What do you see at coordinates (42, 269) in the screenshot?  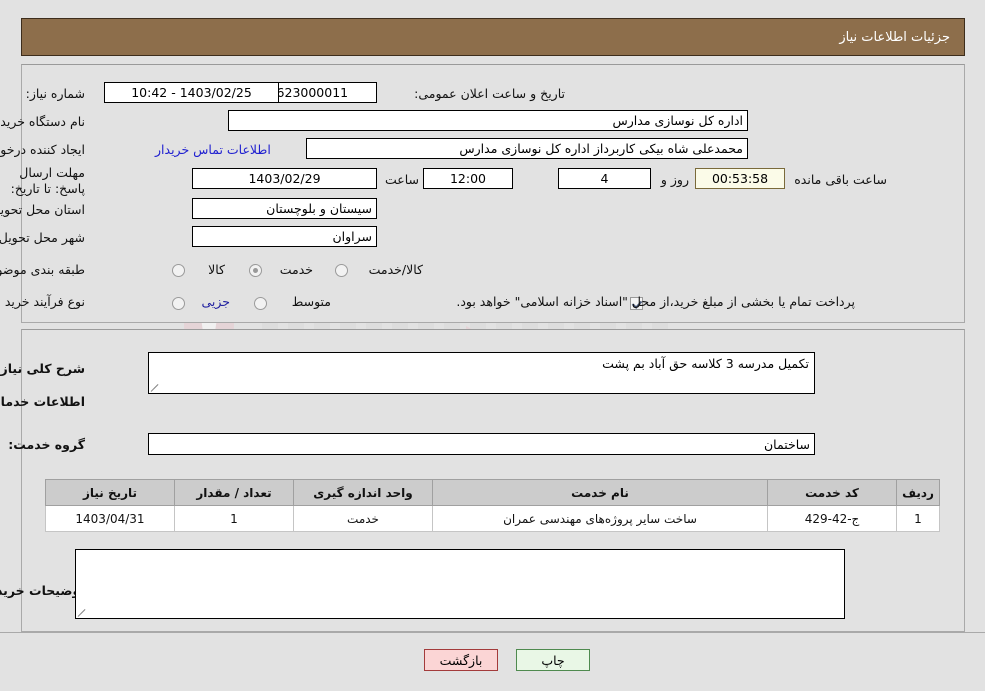 I see `category-label: طبقه بندی موضوعی:` at bounding box center [42, 269].